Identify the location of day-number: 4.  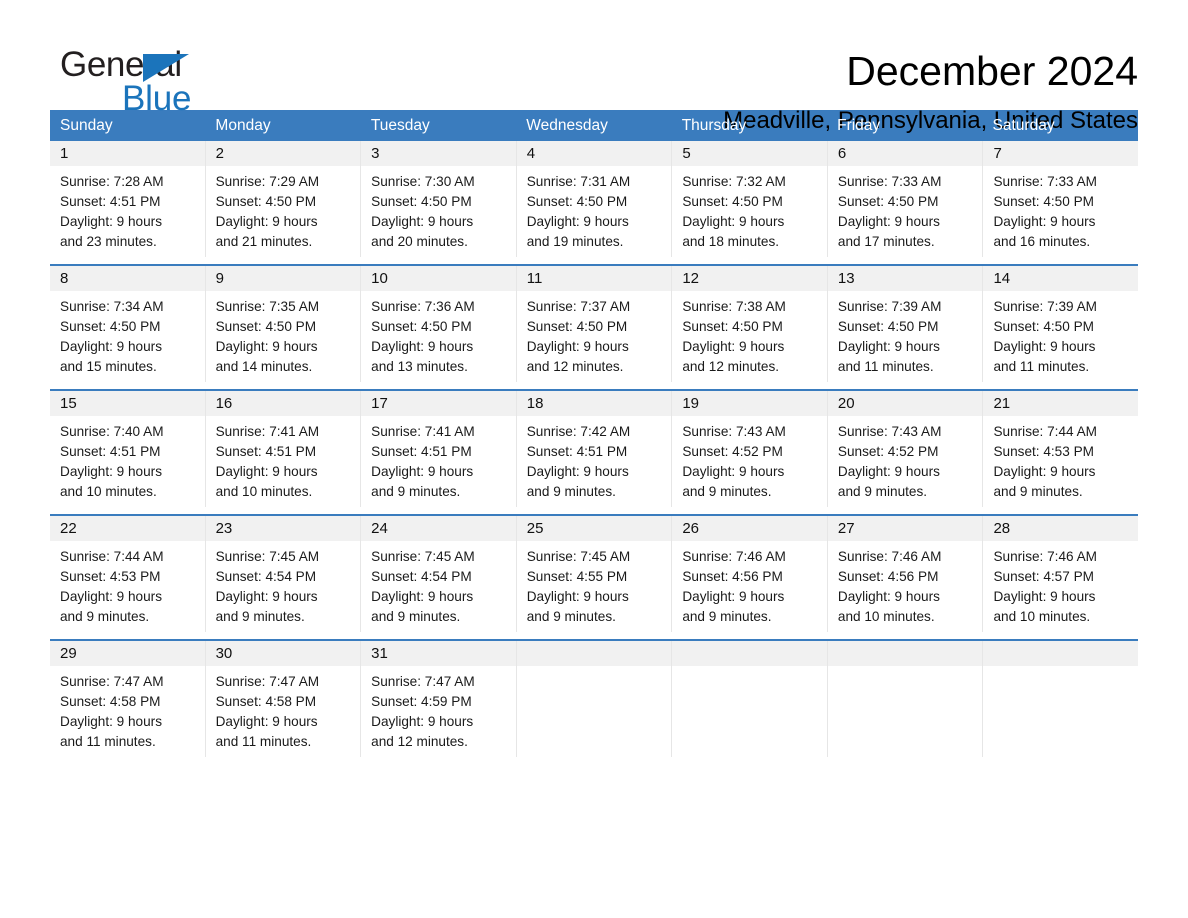
(594, 153).